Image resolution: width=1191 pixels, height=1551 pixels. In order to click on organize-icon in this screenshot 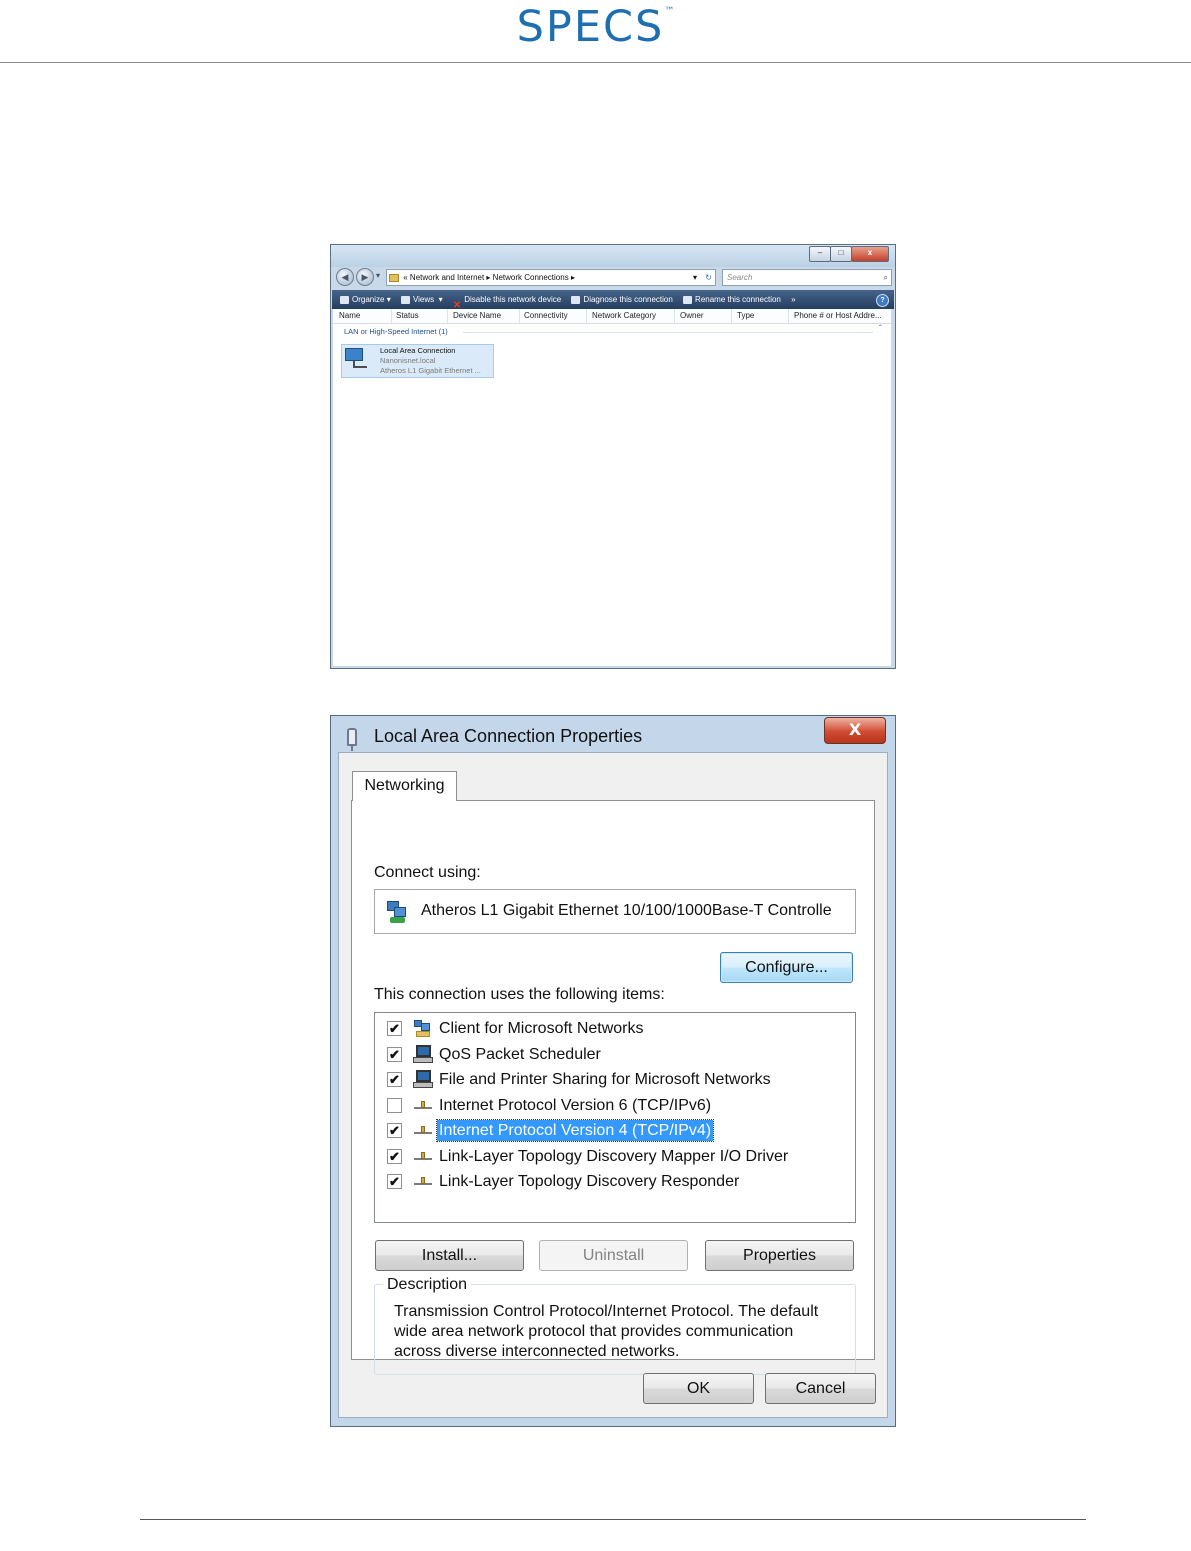, I will do `click(344, 299)`.